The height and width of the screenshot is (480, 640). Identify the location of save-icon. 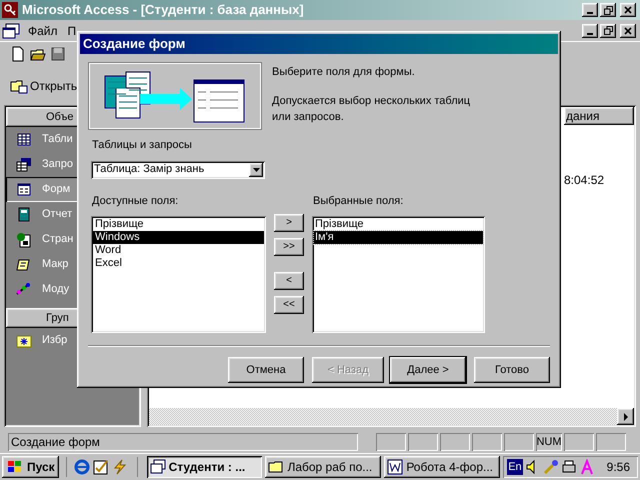
(58, 54).